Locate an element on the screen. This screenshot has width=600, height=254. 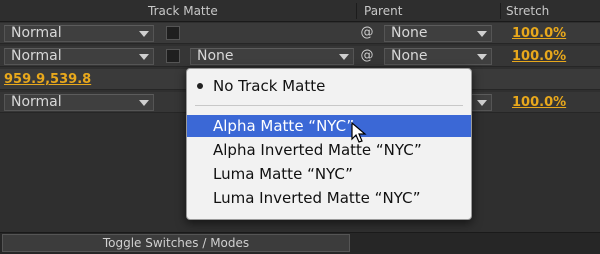
pointer-cursor-icon is located at coordinates (359, 132).